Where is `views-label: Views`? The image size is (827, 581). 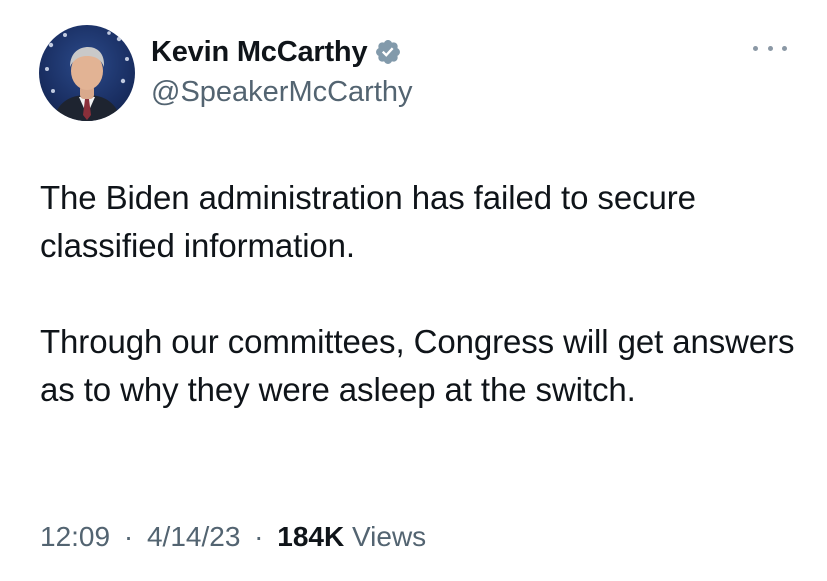 views-label: Views is located at coordinates (389, 536).